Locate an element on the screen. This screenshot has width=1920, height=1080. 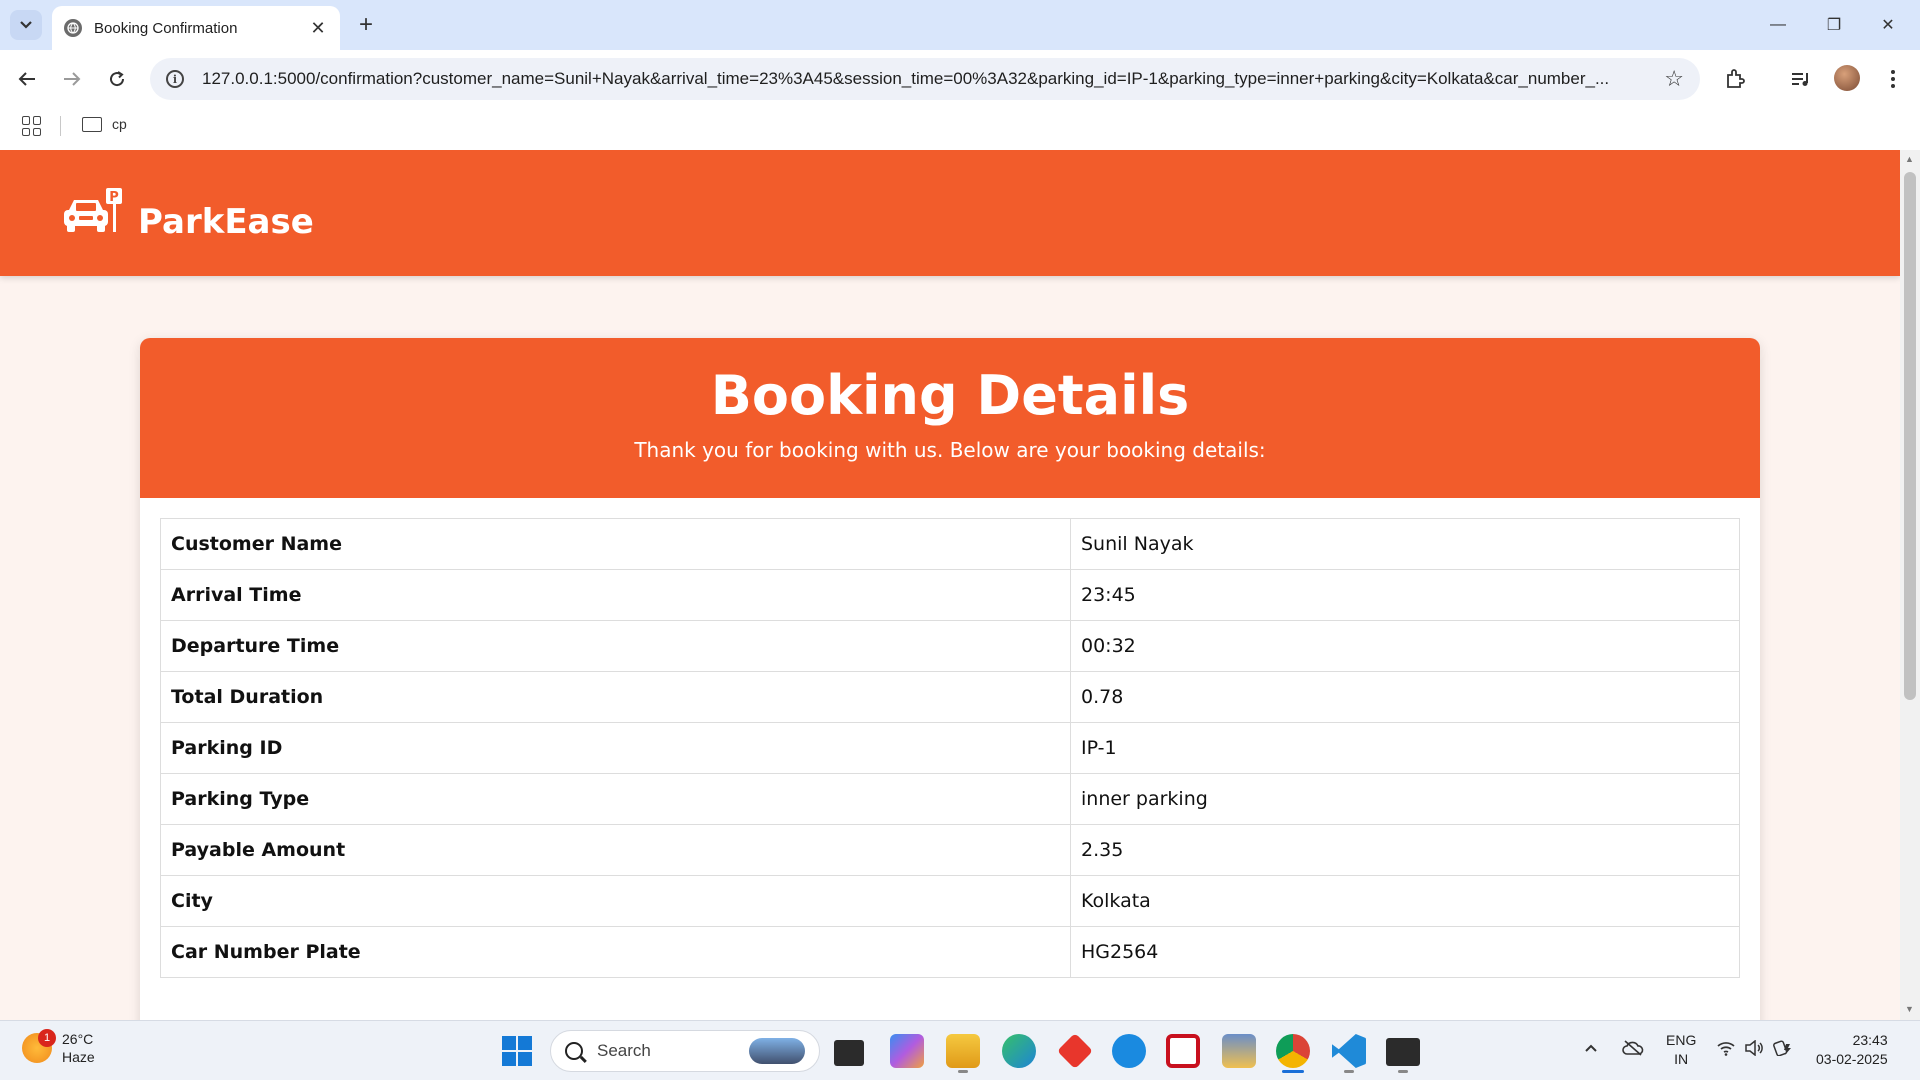
table-row: Arrival Time 23:45 is located at coordinates (950, 595).